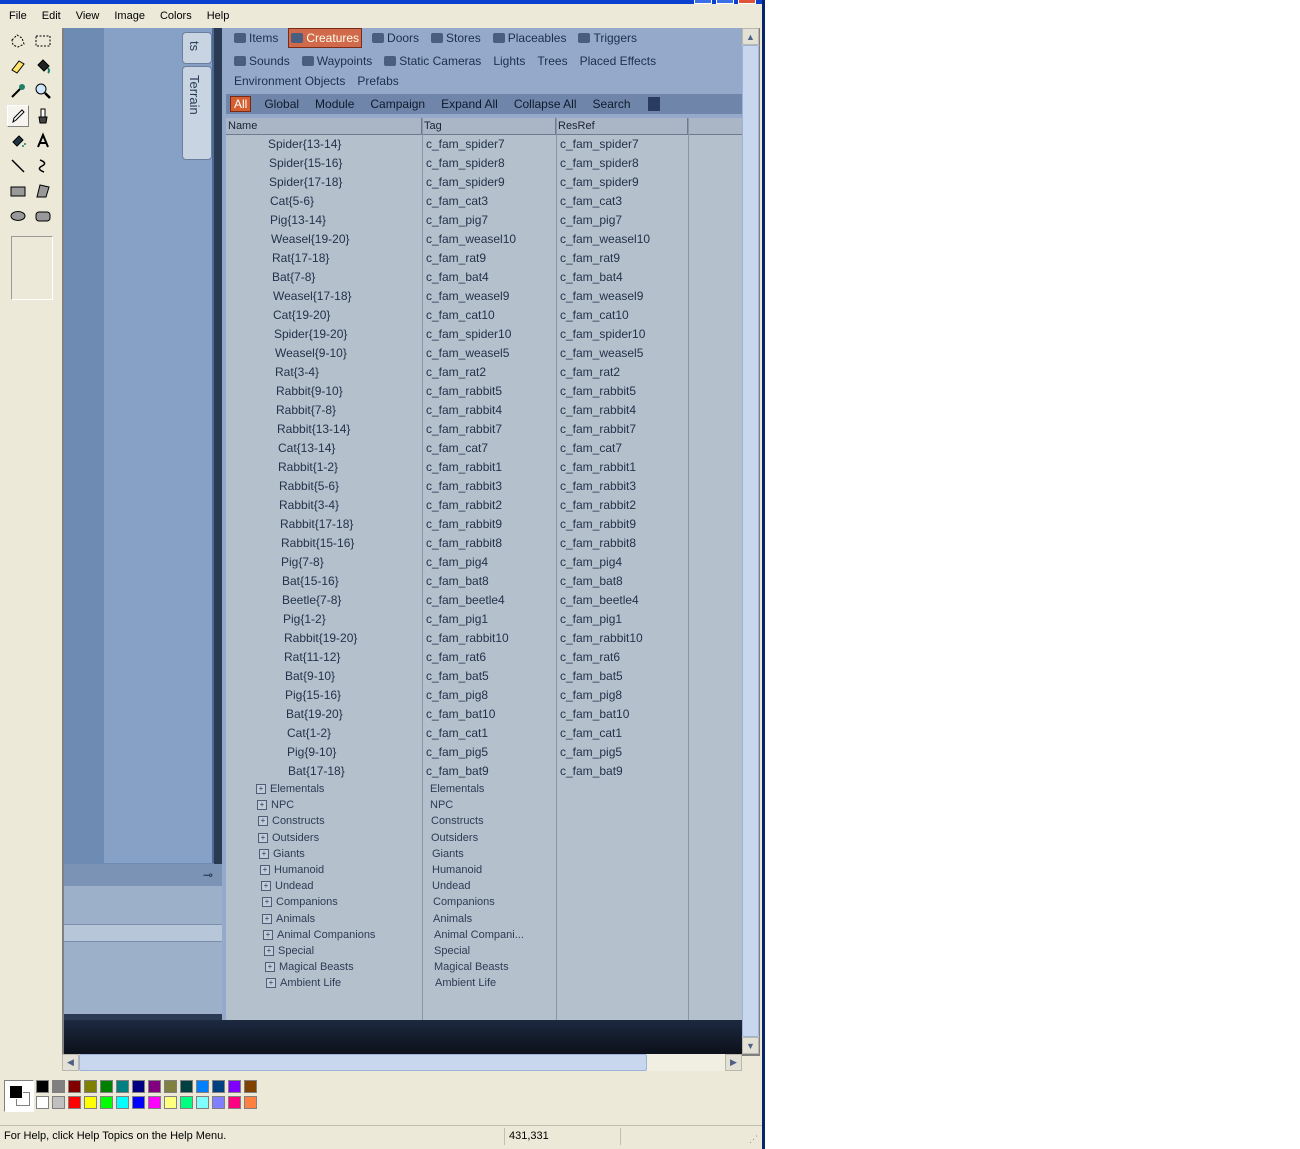 The height and width of the screenshot is (1149, 1300). I want to click on magnifier-tool, so click(43, 91).